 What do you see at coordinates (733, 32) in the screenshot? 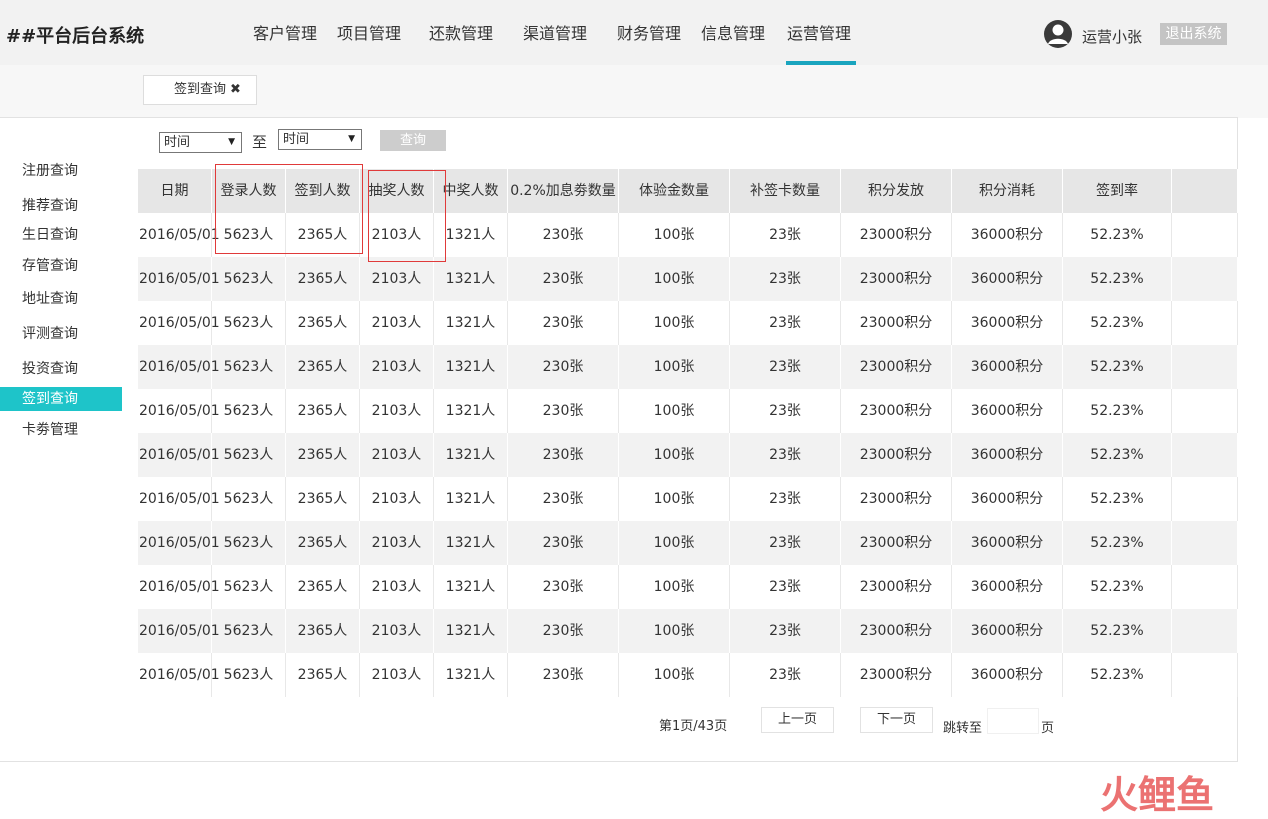
I see `nav-information: 信息管理` at bounding box center [733, 32].